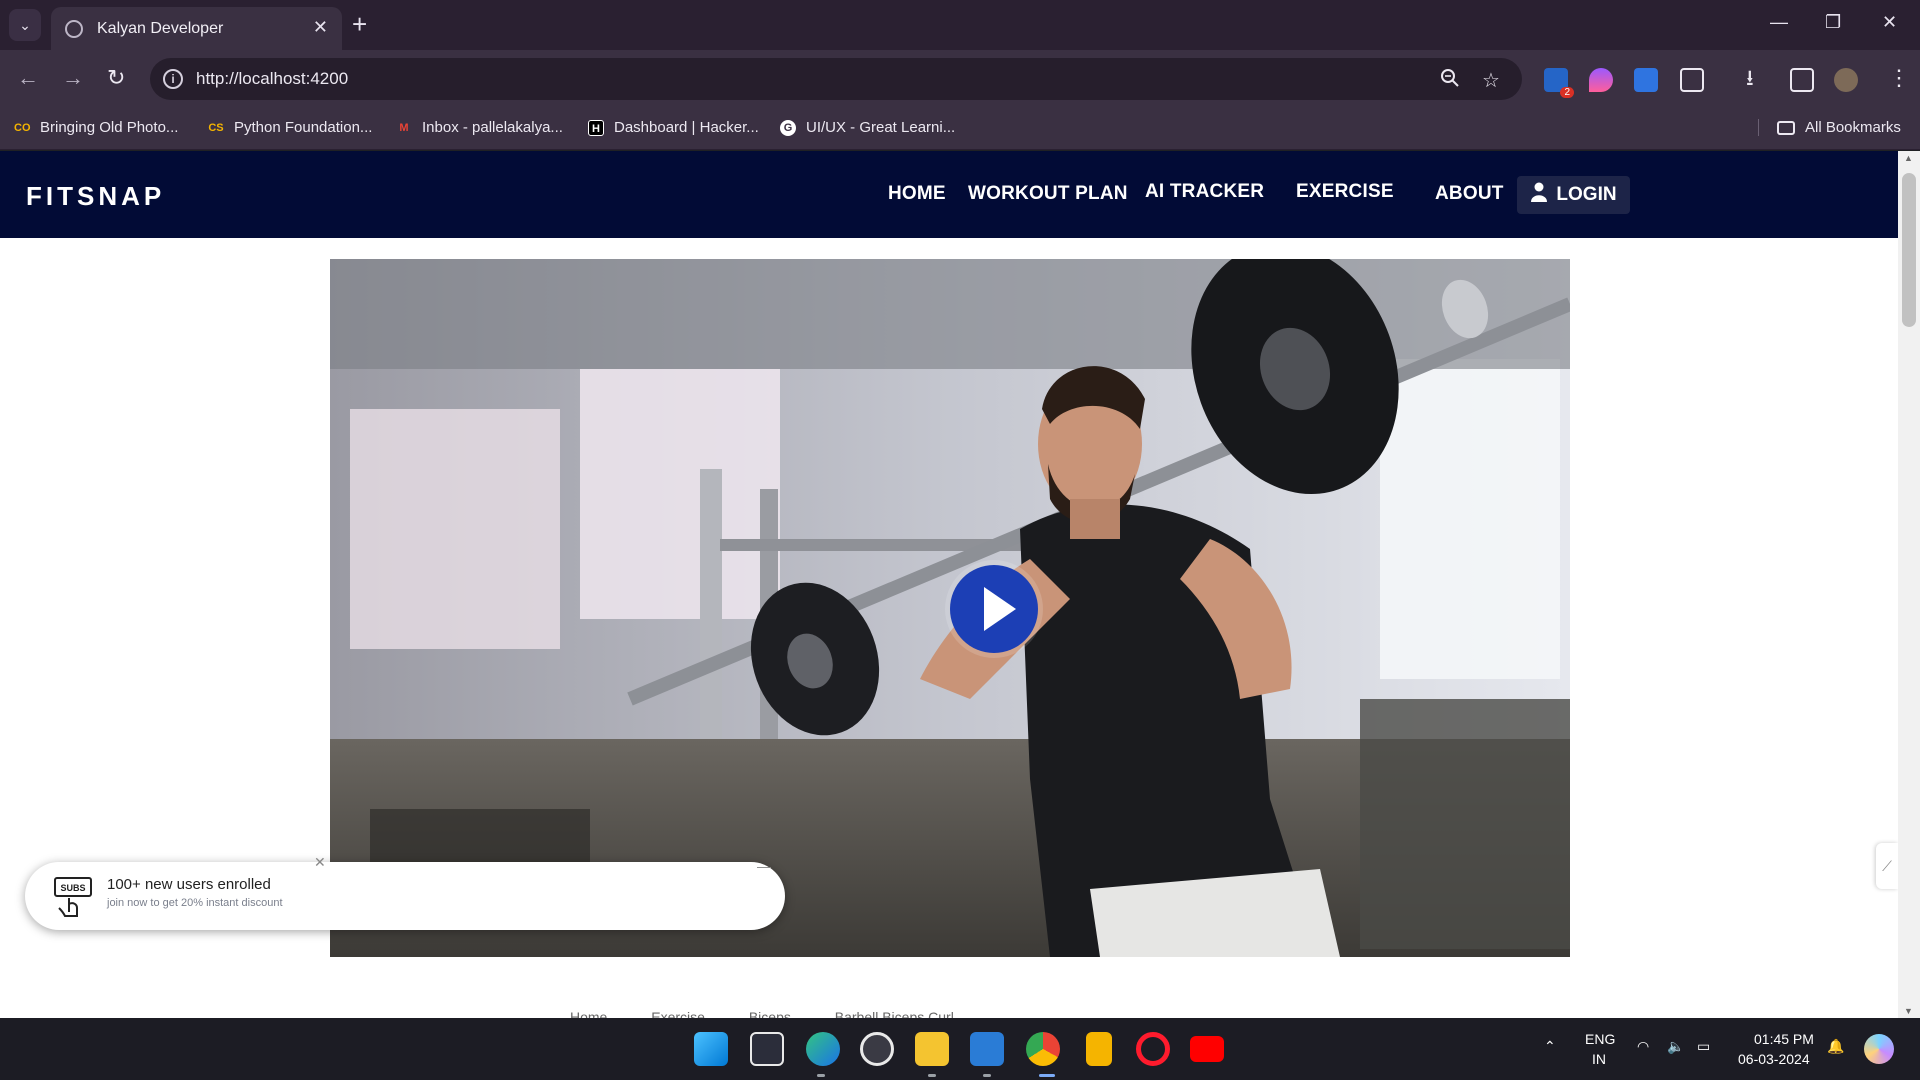 The width and height of the screenshot is (1920, 1080). Describe the element at coordinates (1047, 1075) in the screenshot. I see `active-indicator` at that location.